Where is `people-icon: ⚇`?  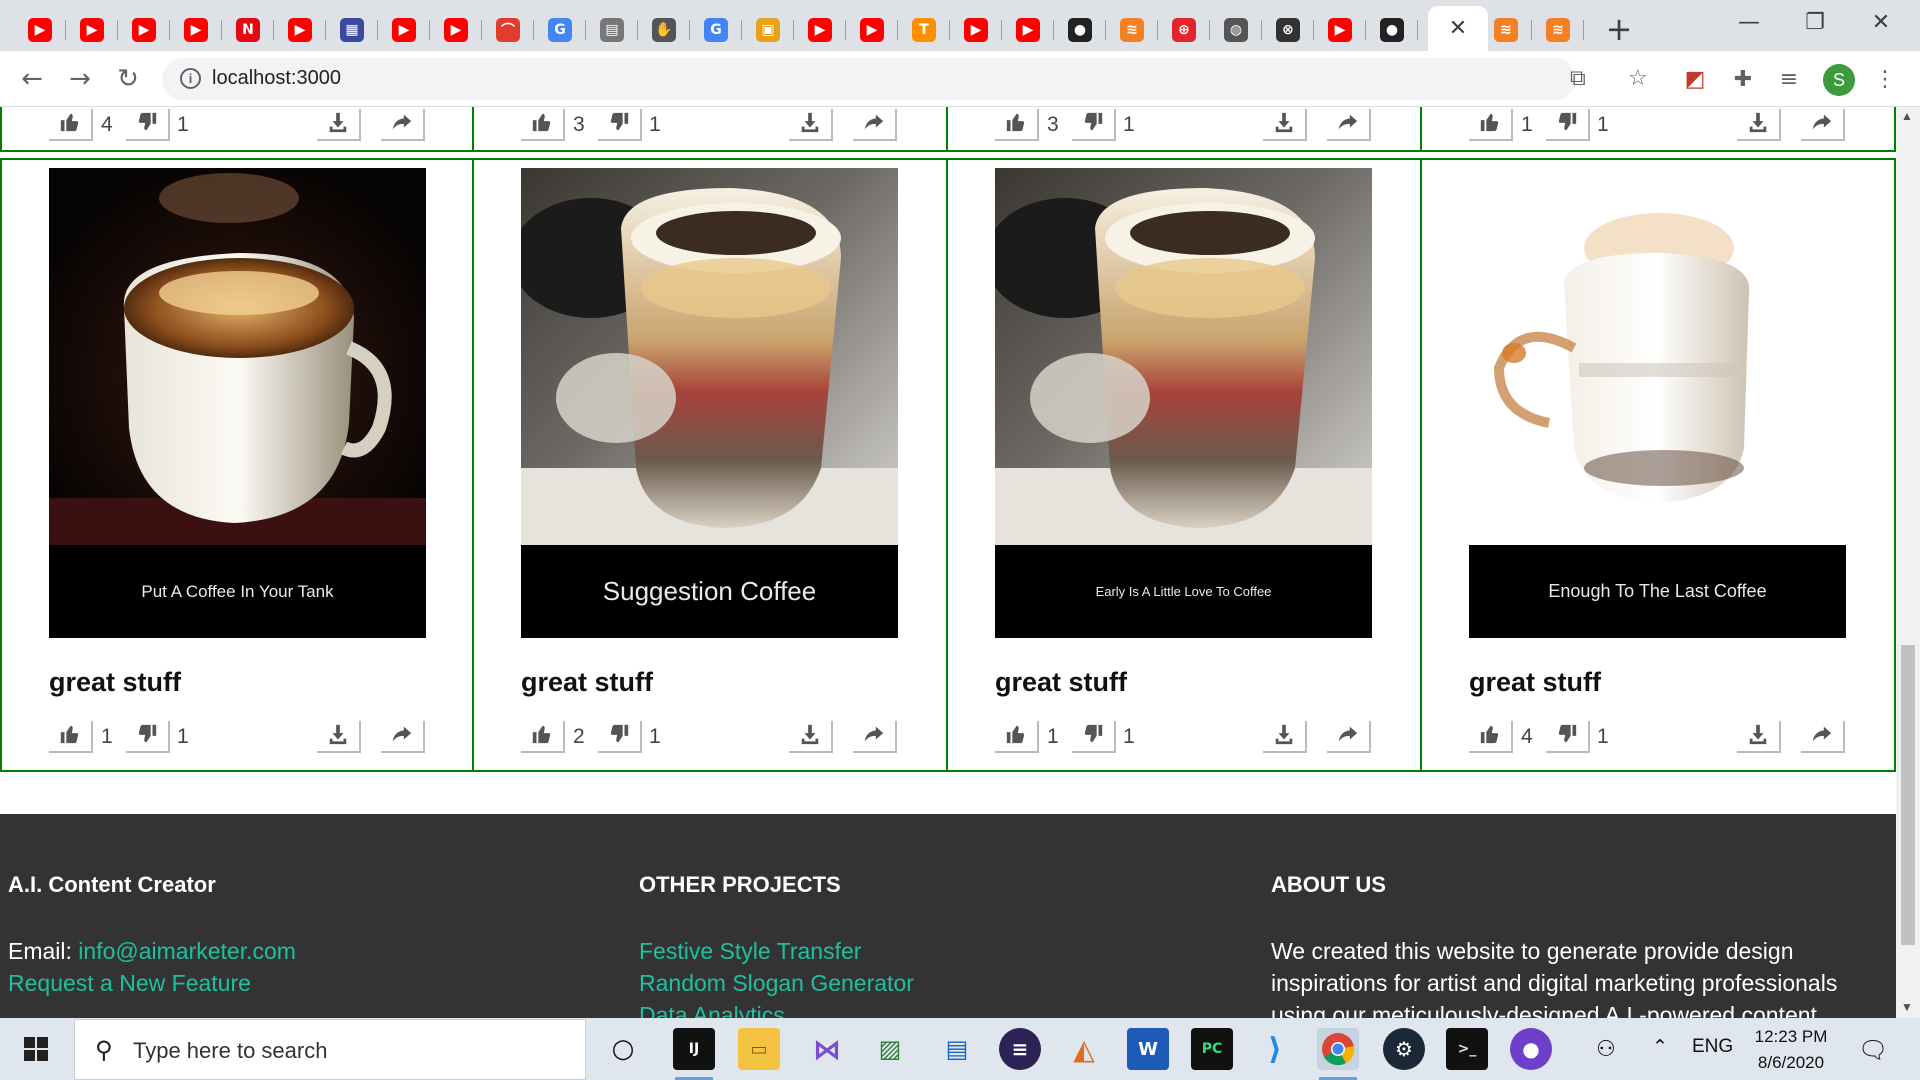 people-icon: ⚇ is located at coordinates (1606, 1049).